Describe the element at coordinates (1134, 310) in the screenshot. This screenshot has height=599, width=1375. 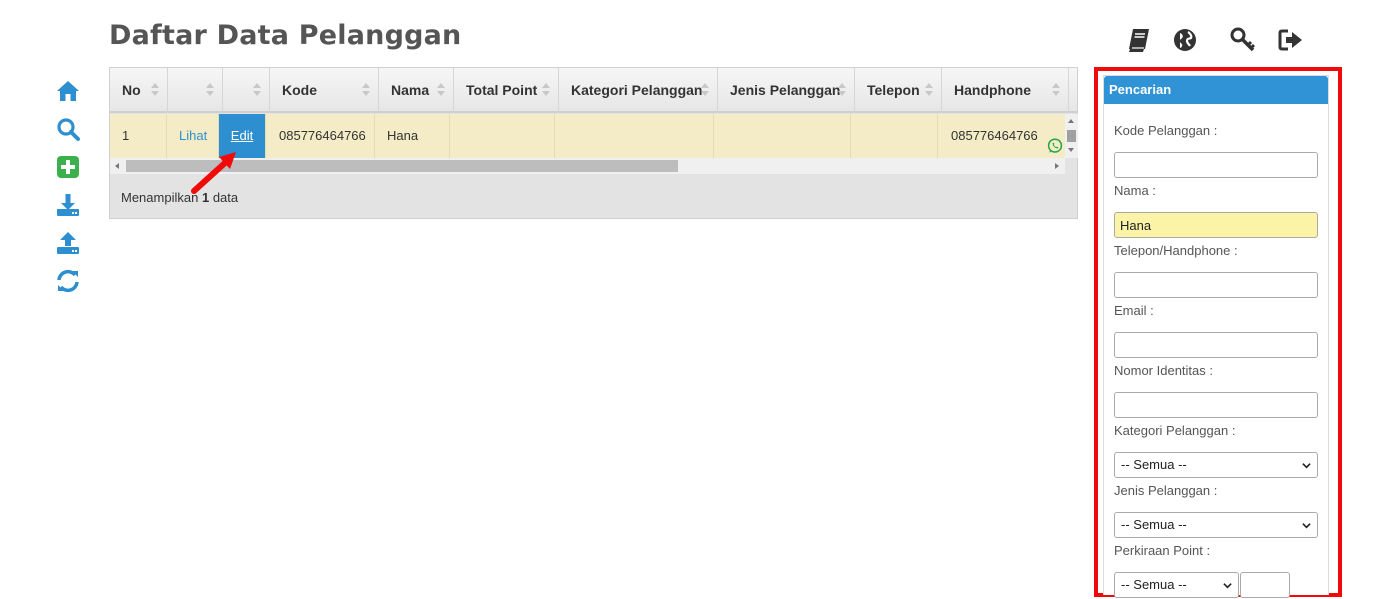
I see `email-label: Email :` at that location.